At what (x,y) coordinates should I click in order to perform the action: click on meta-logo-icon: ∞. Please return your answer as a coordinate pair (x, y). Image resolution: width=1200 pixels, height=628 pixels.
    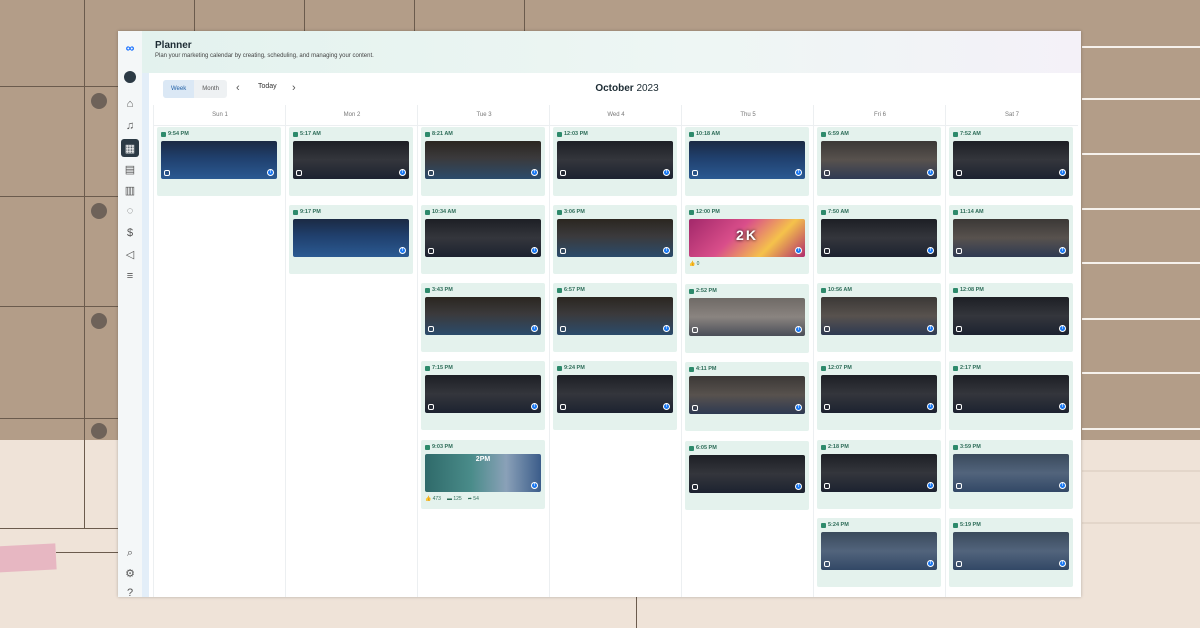
    Looking at the image, I should click on (130, 48).